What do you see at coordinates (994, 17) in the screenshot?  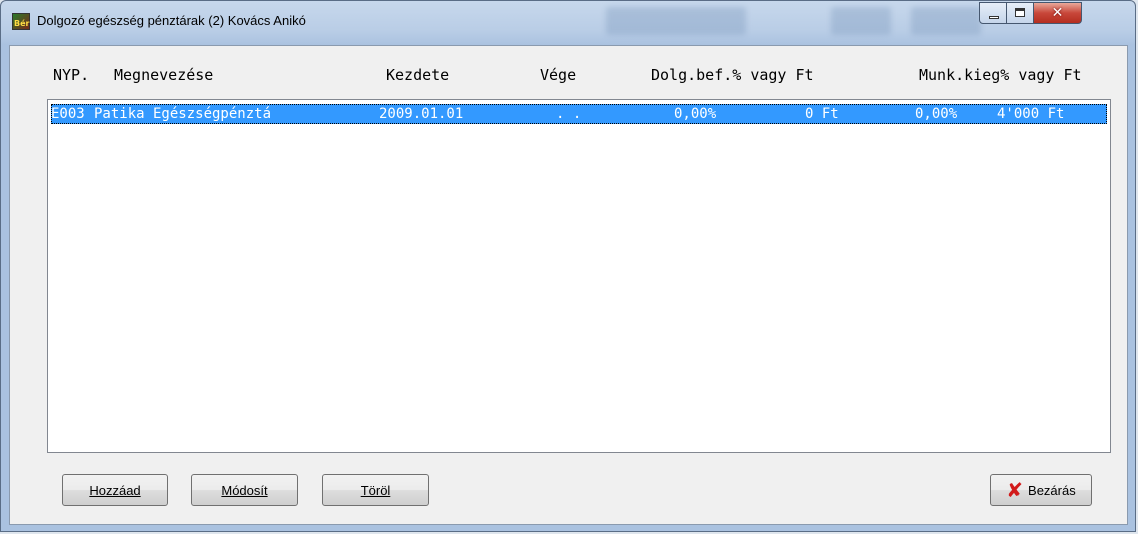 I see `minimize-icon` at bounding box center [994, 17].